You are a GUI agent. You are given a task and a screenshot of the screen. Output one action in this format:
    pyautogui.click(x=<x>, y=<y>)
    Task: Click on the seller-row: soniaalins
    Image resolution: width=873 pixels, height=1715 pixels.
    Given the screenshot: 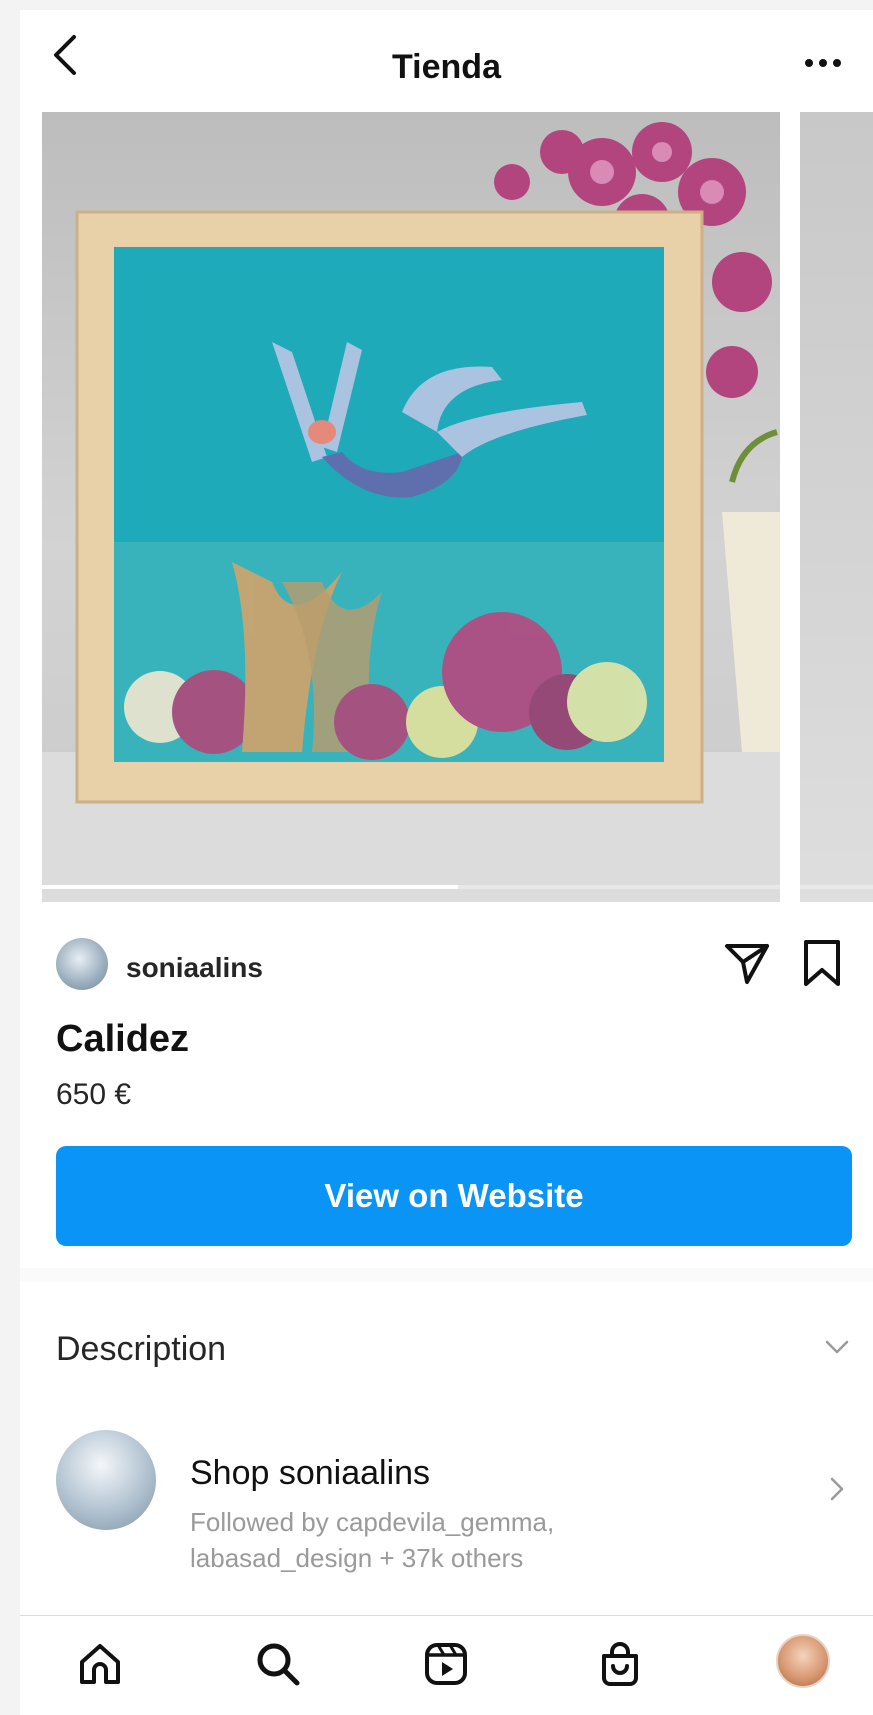 What is the action you would take?
    pyautogui.click(x=456, y=960)
    